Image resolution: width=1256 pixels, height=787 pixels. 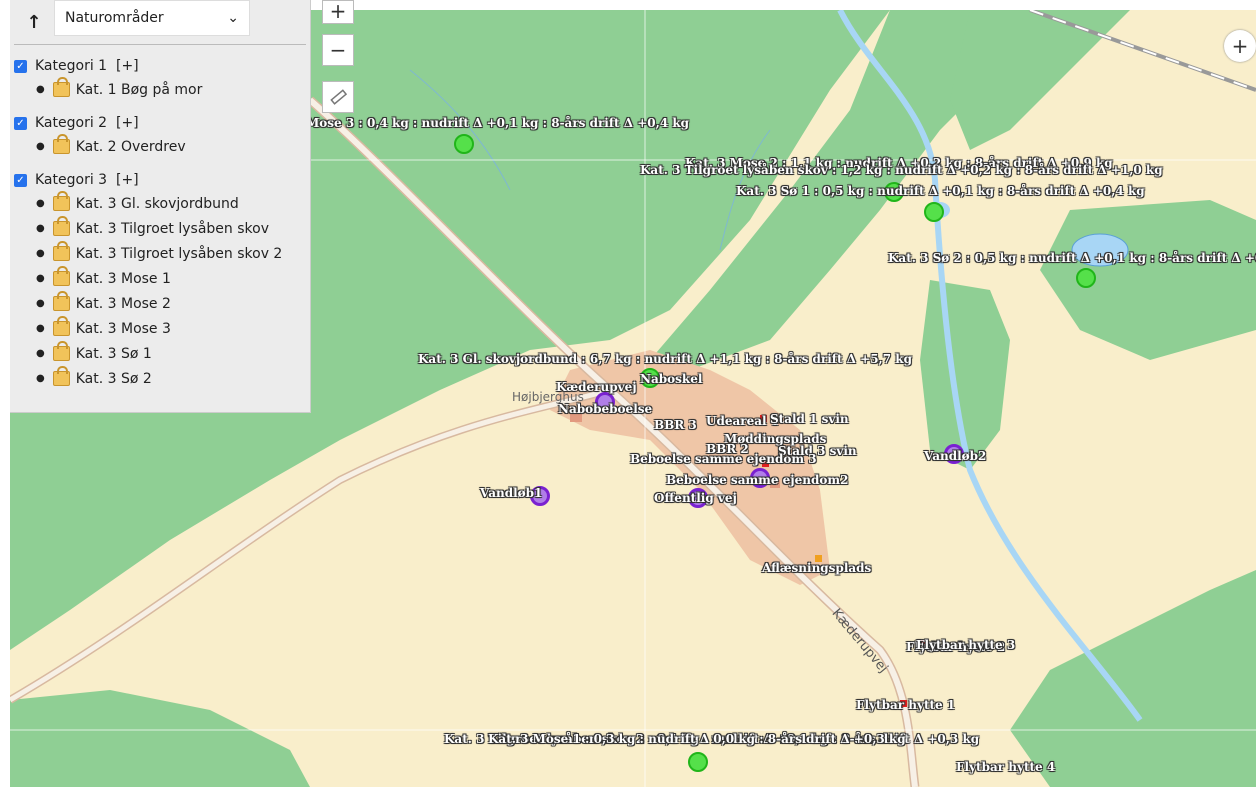 What do you see at coordinates (123, 278) in the screenshot?
I see `layer-item-label: Kat. 3 Mose 1` at bounding box center [123, 278].